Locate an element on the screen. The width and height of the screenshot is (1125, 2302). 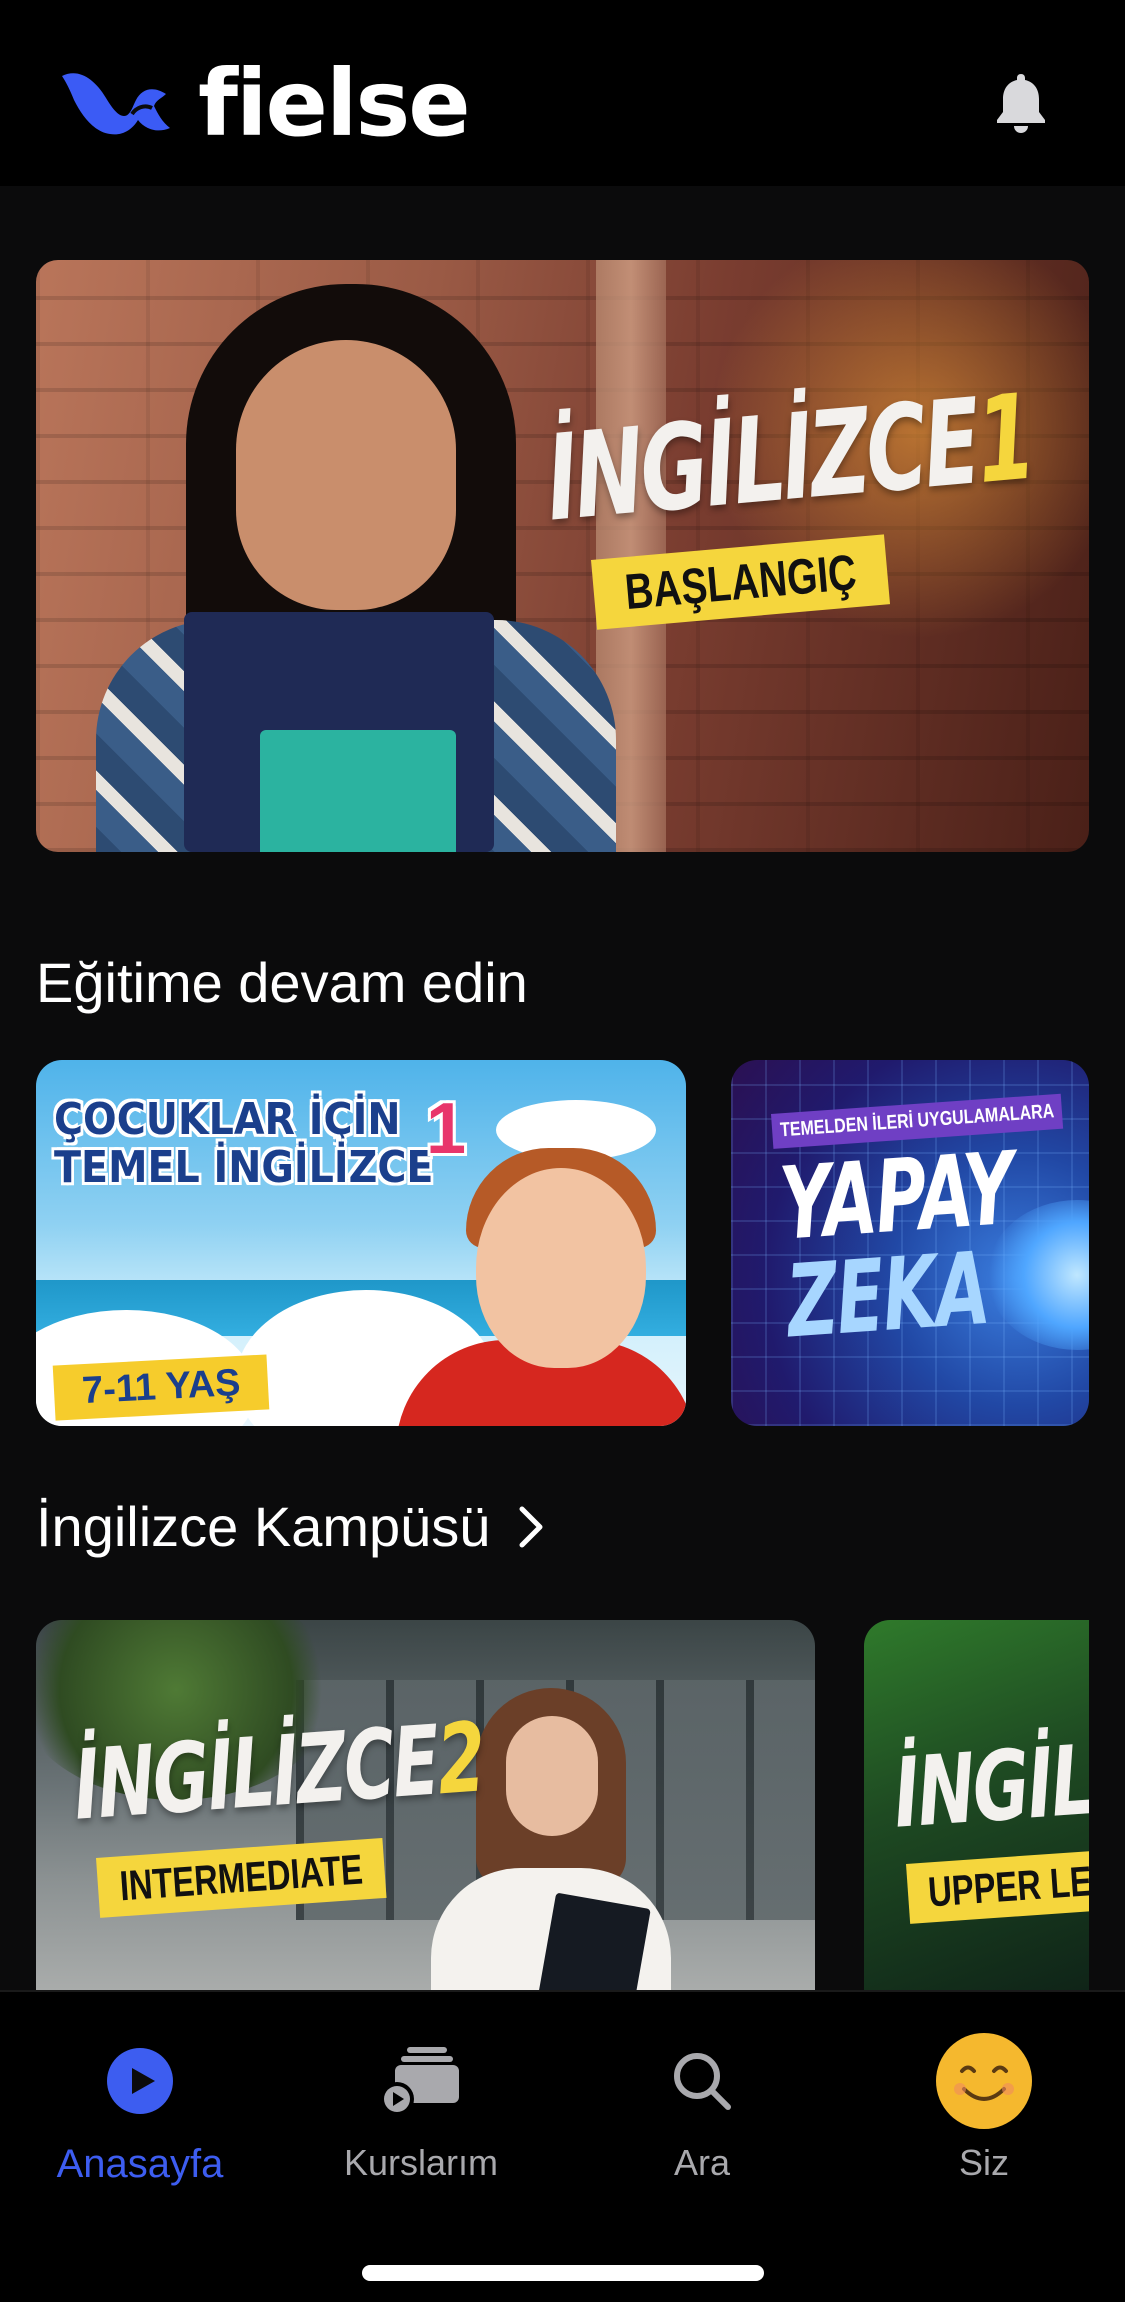
brand-name: fielse is located at coordinates (334, 103).